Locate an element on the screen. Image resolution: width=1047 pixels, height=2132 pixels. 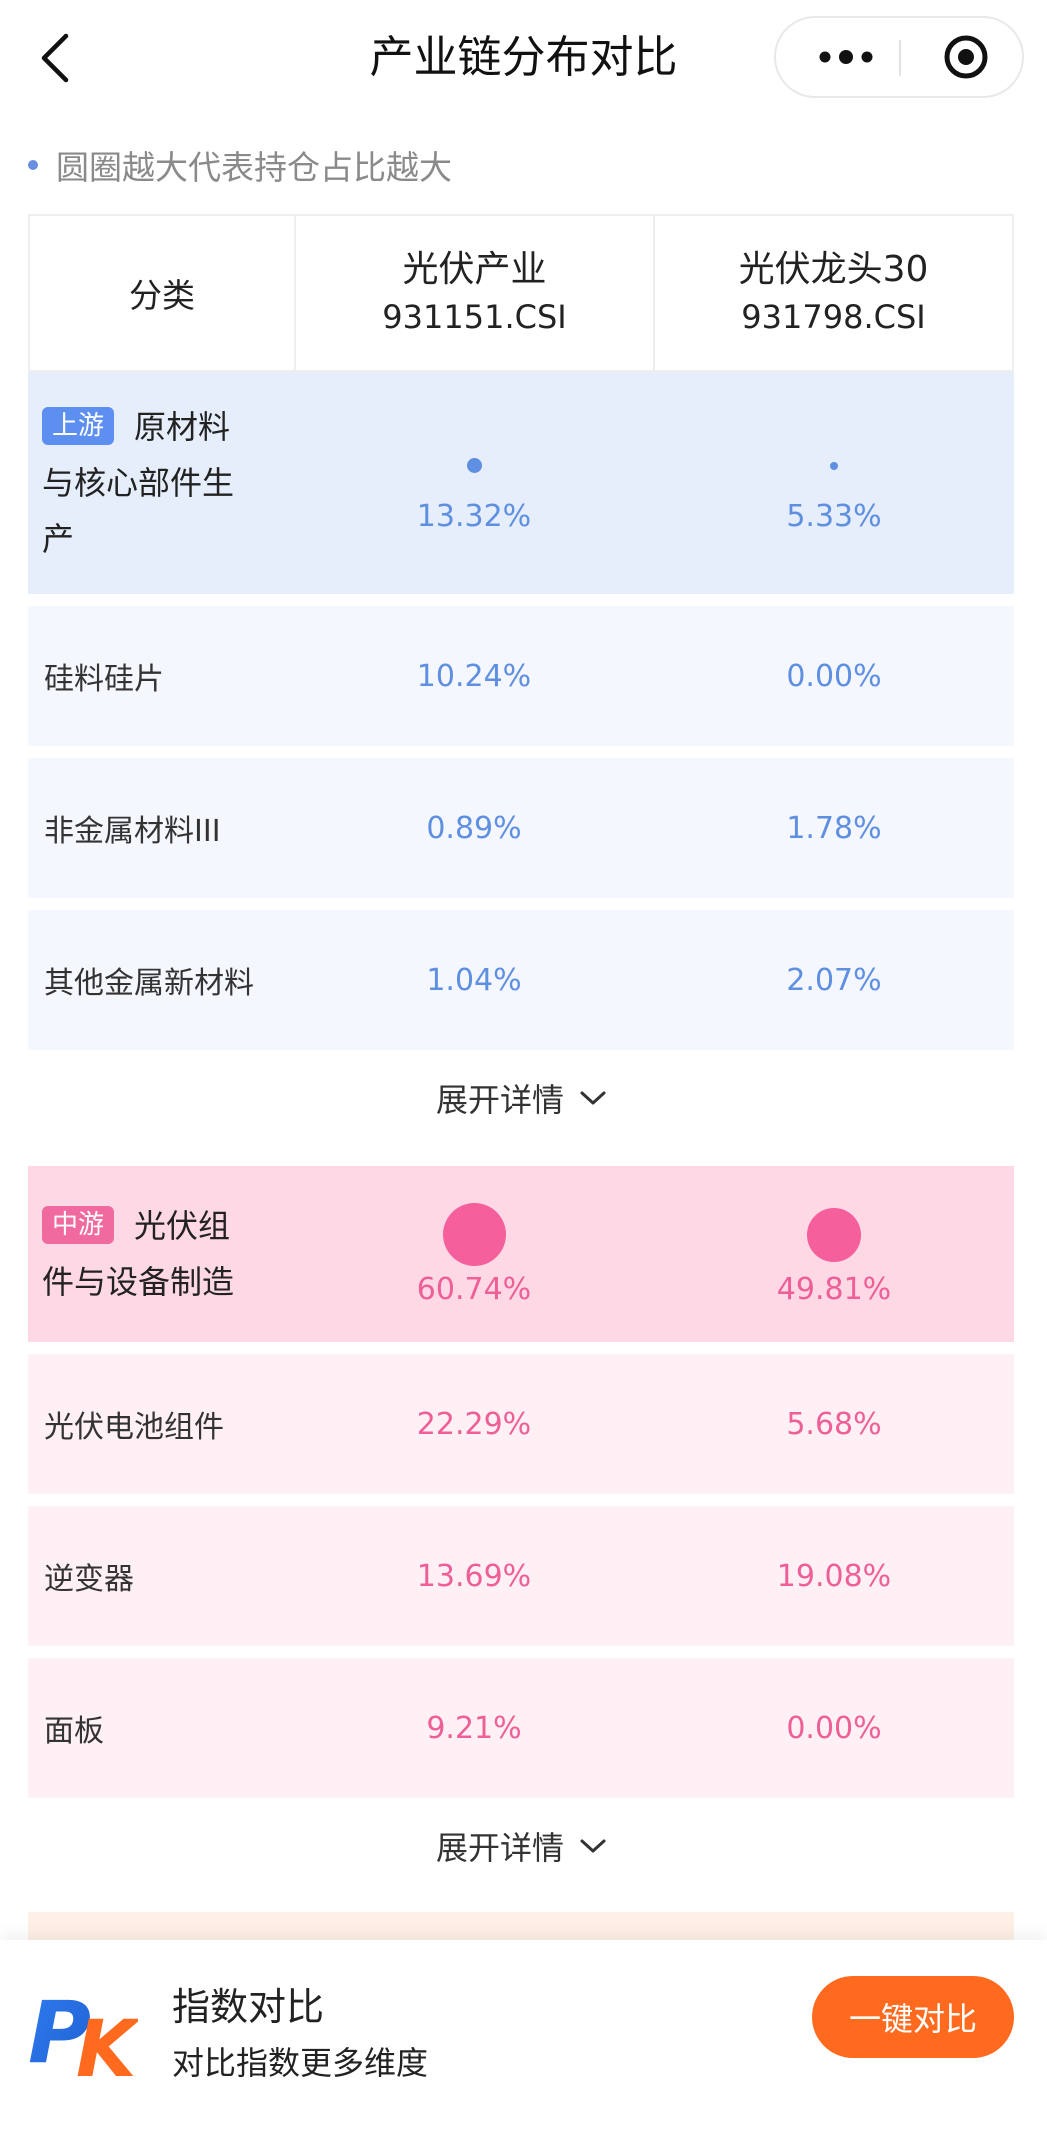
more-icon is located at coordinates (846, 57).